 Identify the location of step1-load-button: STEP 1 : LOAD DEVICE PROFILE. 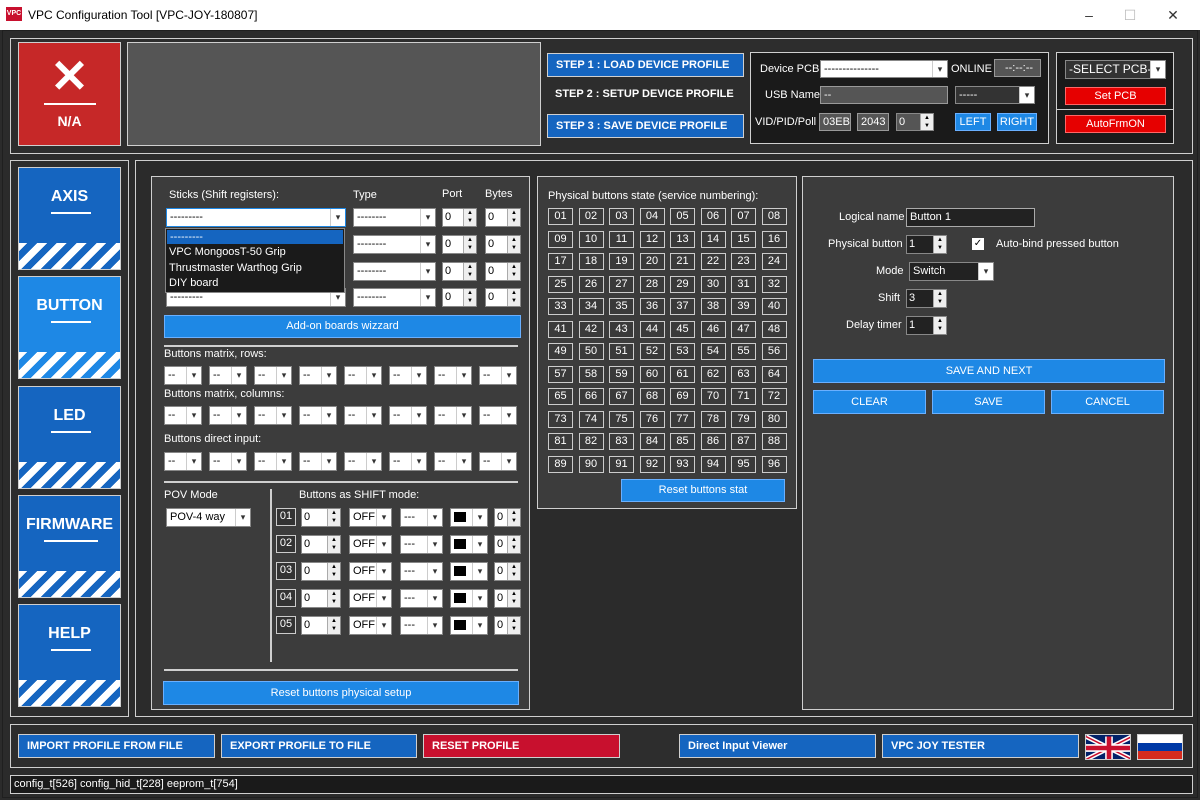
(645, 65).